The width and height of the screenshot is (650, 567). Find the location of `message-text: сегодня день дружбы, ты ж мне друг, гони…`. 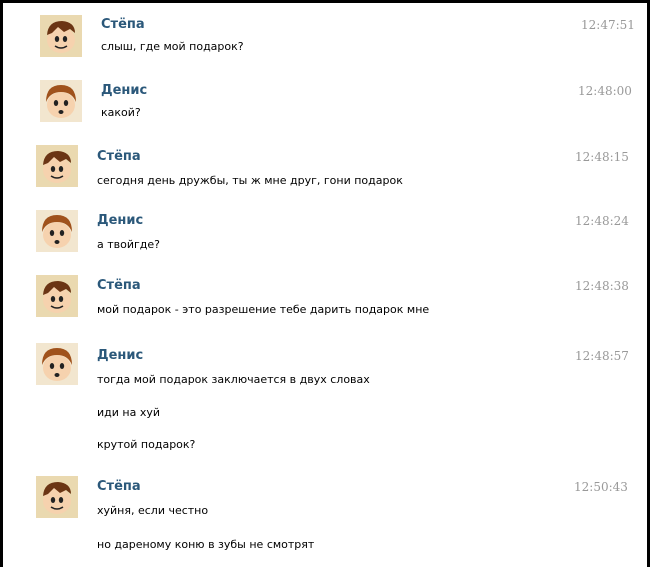

message-text: сегодня день дружбы, ты ж мне друг, гони… is located at coordinates (250, 180).